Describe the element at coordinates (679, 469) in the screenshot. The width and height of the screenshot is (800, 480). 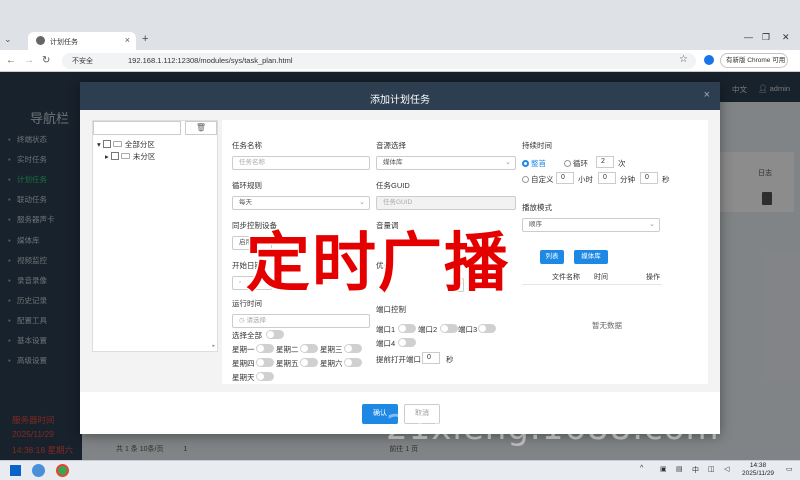
I see `tray-network-icon: ▤` at that location.